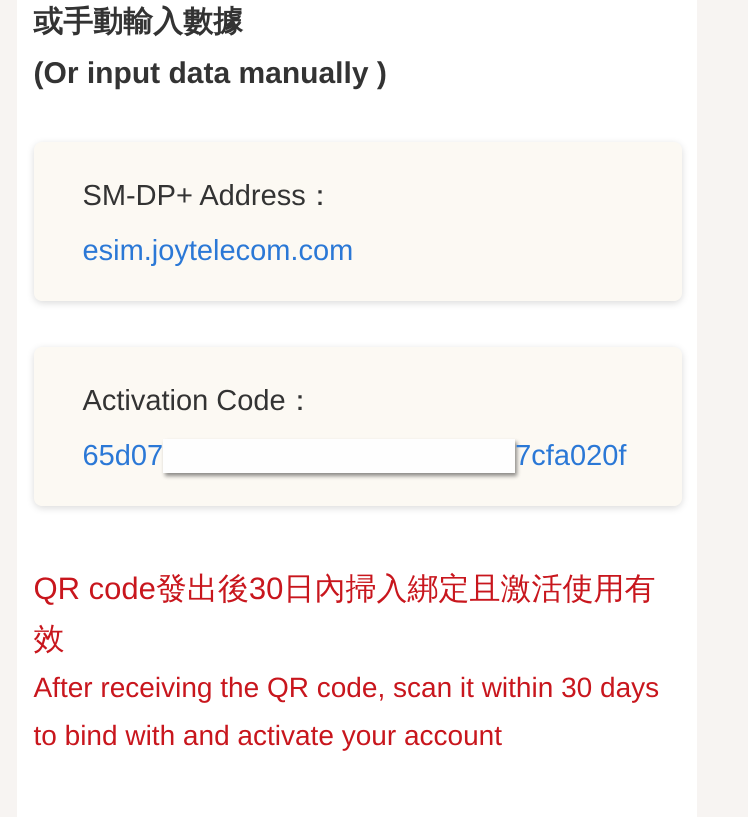 The width and height of the screenshot is (748, 817). Describe the element at coordinates (345, 614) in the screenshot. I see `notice-text: QR code發出後30日內掃入綁定且激活使用有效` at that location.